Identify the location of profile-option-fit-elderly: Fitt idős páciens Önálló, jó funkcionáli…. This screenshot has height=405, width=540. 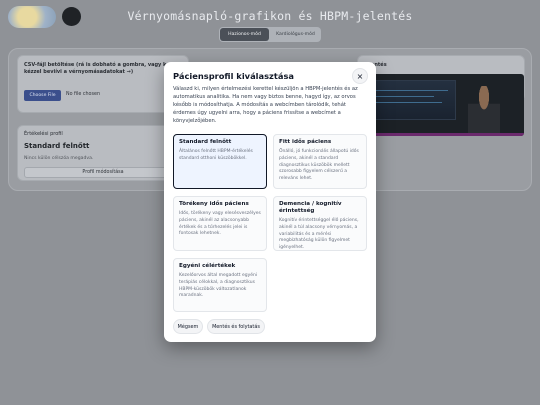
(320, 161).